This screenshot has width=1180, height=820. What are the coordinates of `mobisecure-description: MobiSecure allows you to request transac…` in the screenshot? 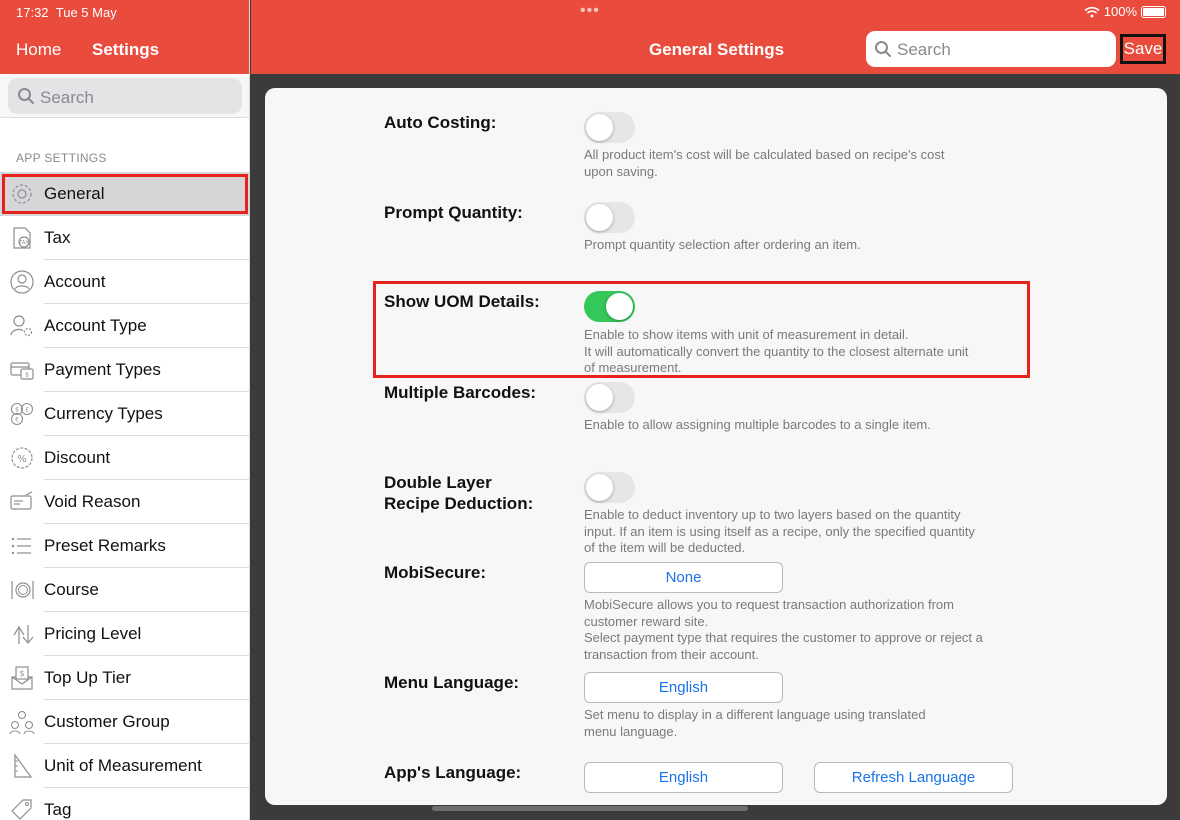 It's located at (783, 630).